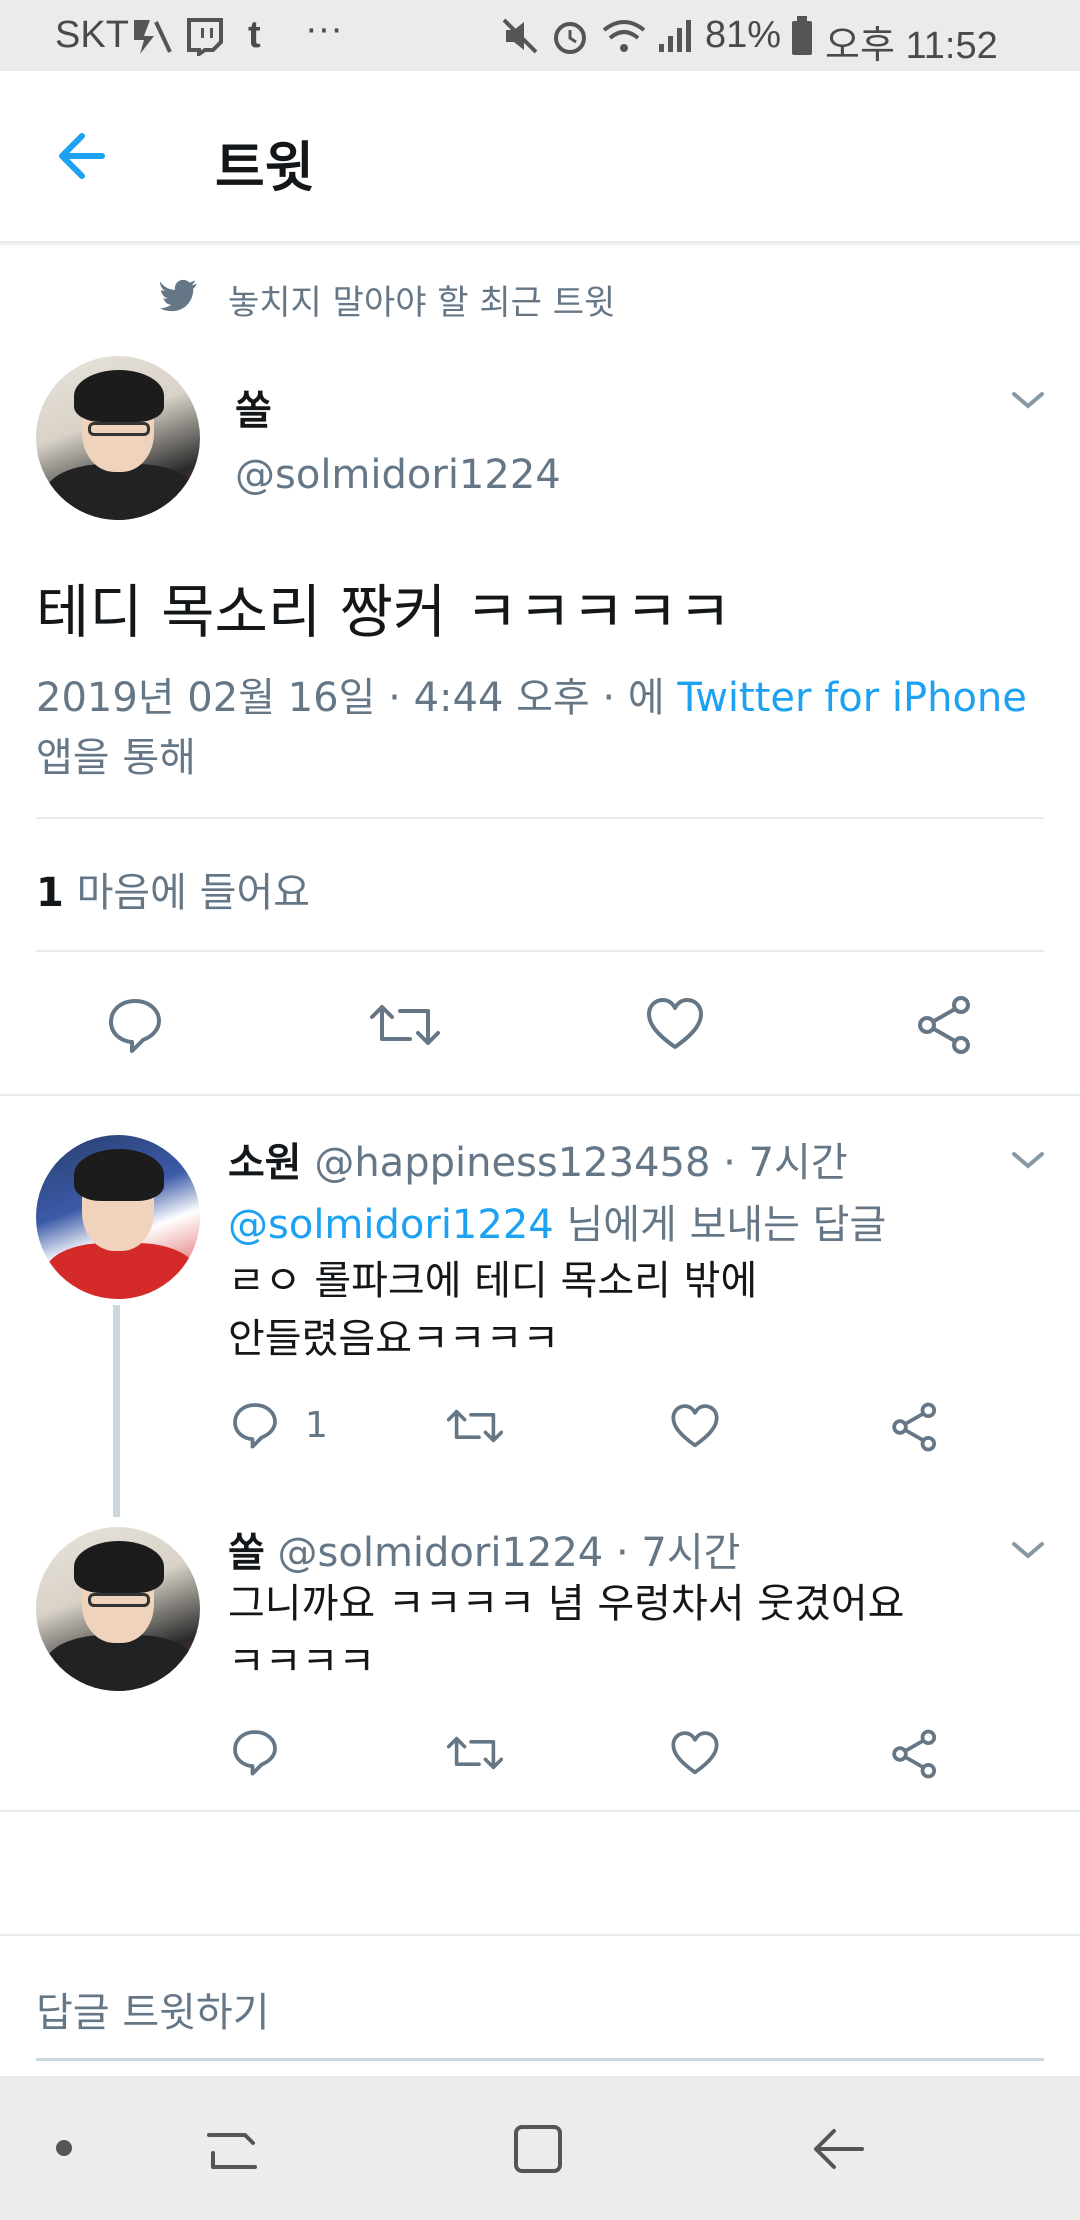  What do you see at coordinates (566, 1604) in the screenshot?
I see `reply-text-line: 그니까요 ㅋㅋㅋㅋ 념 우렁차서 웃겼어요` at bounding box center [566, 1604].